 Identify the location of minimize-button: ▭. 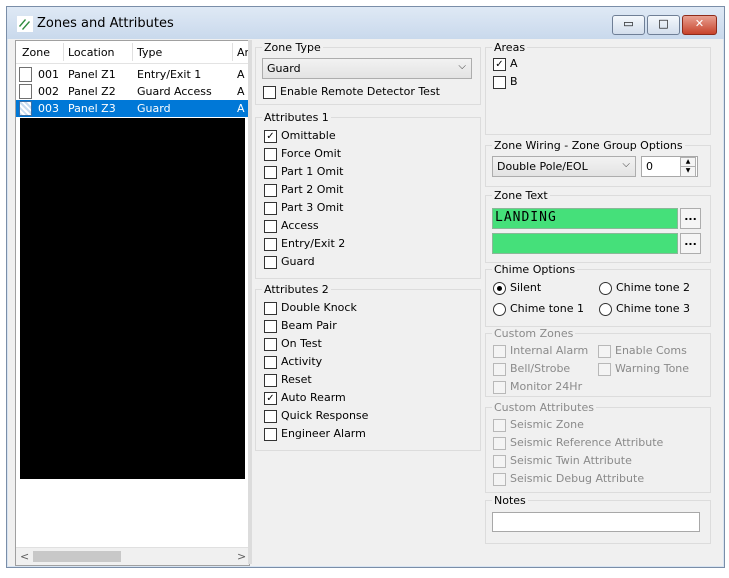
(628, 25).